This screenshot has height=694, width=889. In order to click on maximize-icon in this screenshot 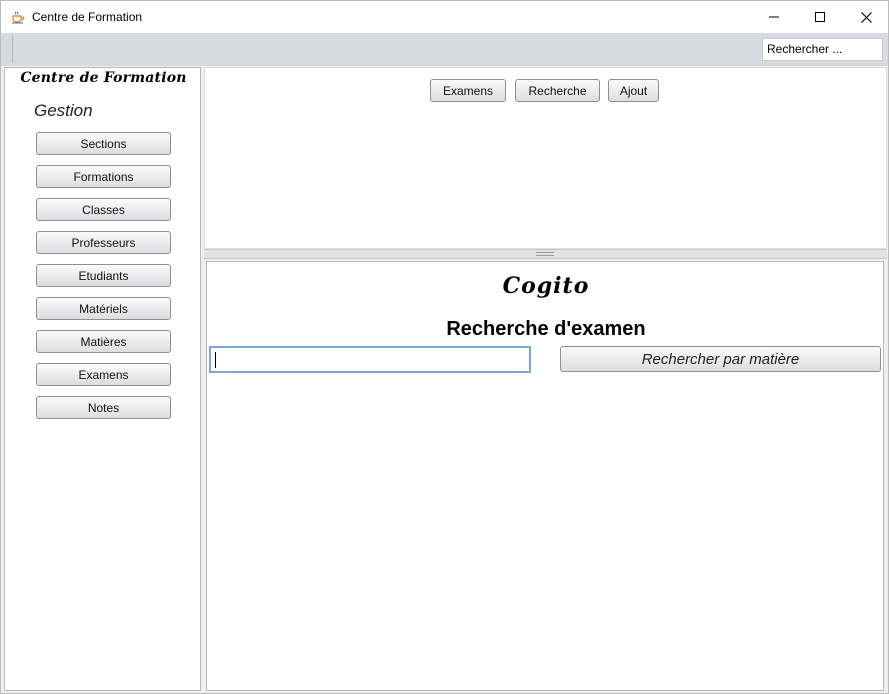, I will do `click(820, 17)`.